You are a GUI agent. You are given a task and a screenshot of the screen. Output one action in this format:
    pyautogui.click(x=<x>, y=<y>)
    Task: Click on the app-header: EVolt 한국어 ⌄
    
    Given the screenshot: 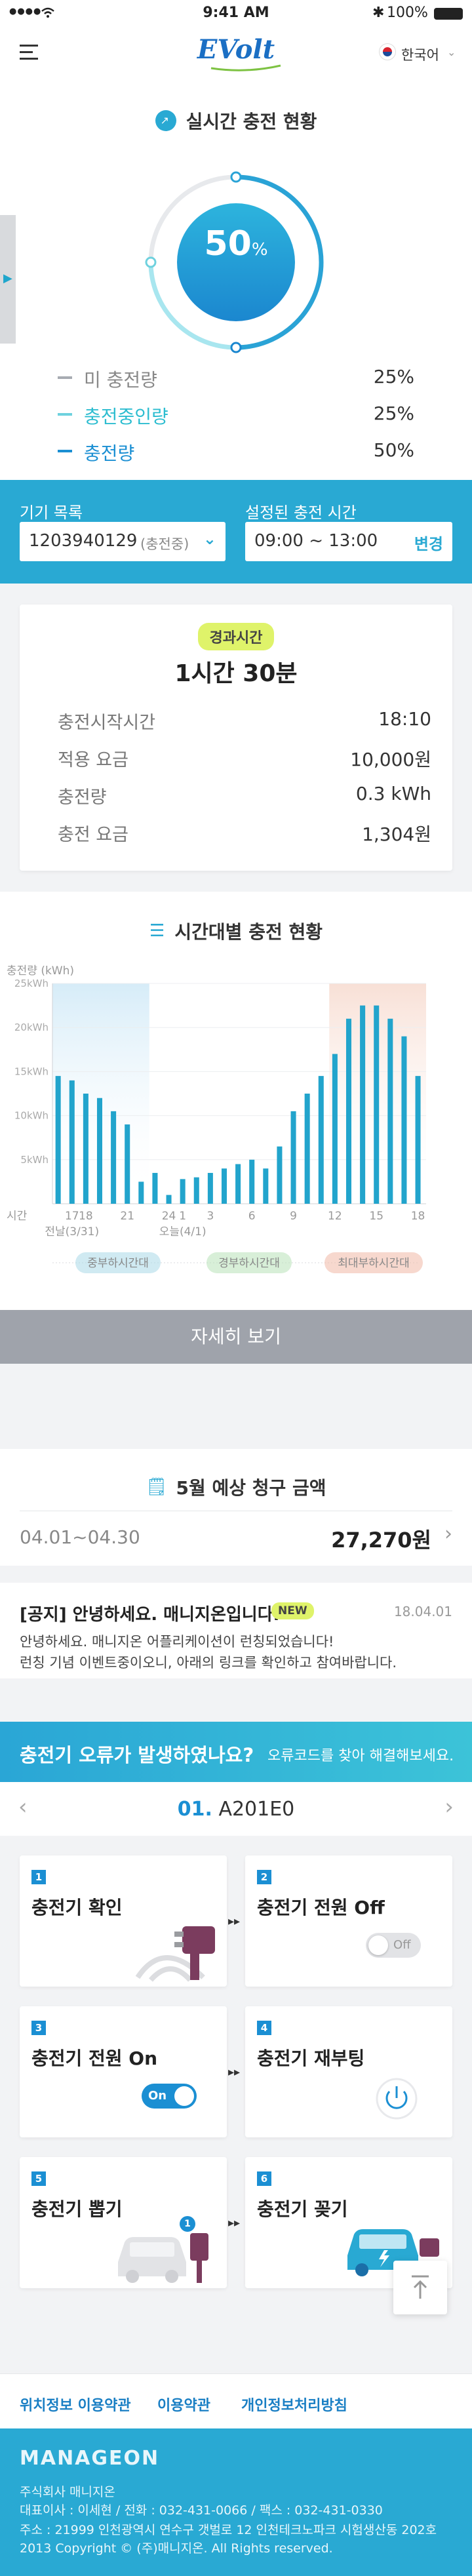 What is the action you would take?
    pyautogui.click(x=236, y=52)
    